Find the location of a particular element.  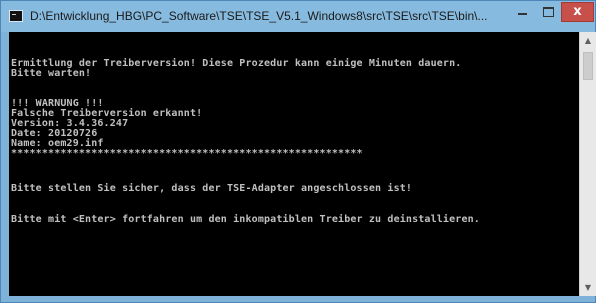

close-icon: x is located at coordinates (577, 11).